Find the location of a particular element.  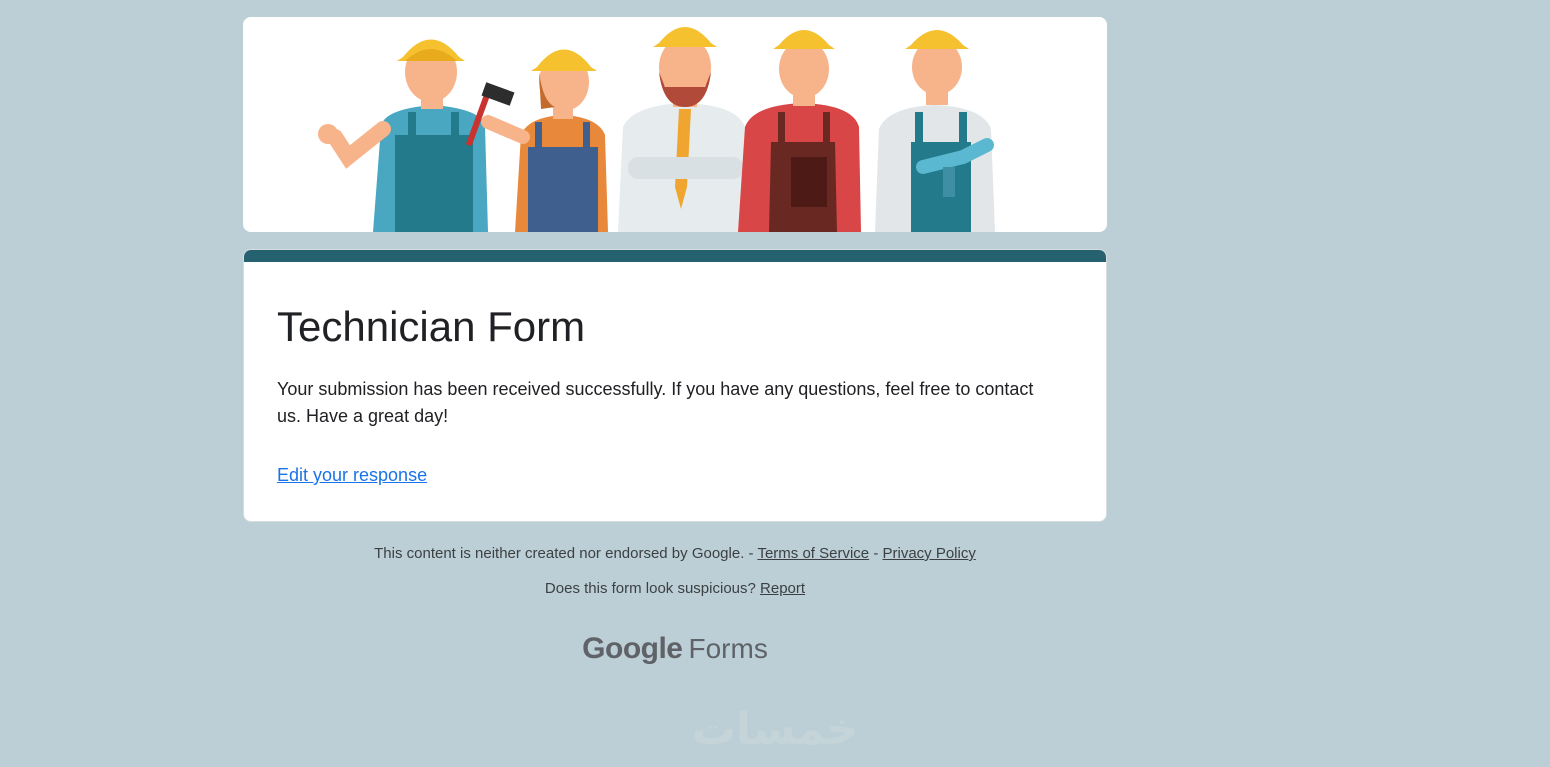

suspicious-text: Does this form look suspicious? is located at coordinates (650, 588).